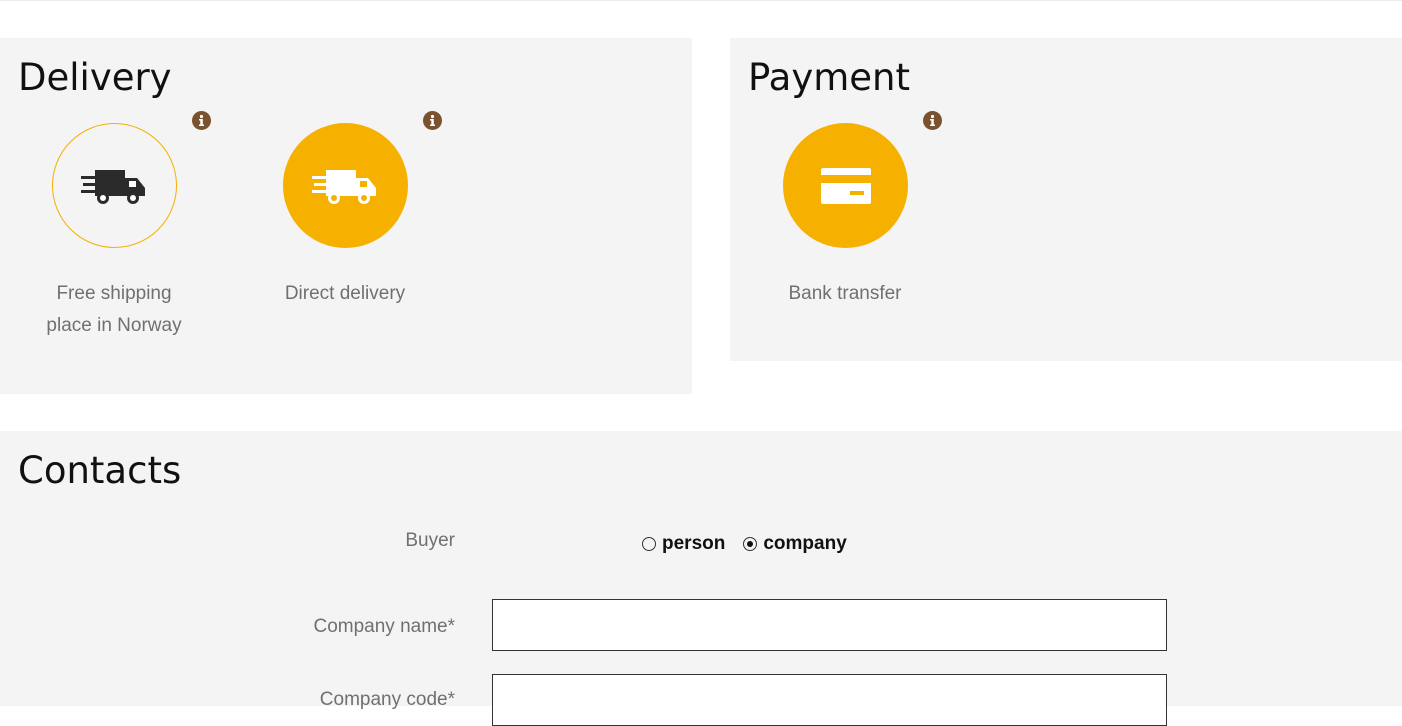  I want to click on delivery-option-label-line1: Direct delivery, so click(345, 293).